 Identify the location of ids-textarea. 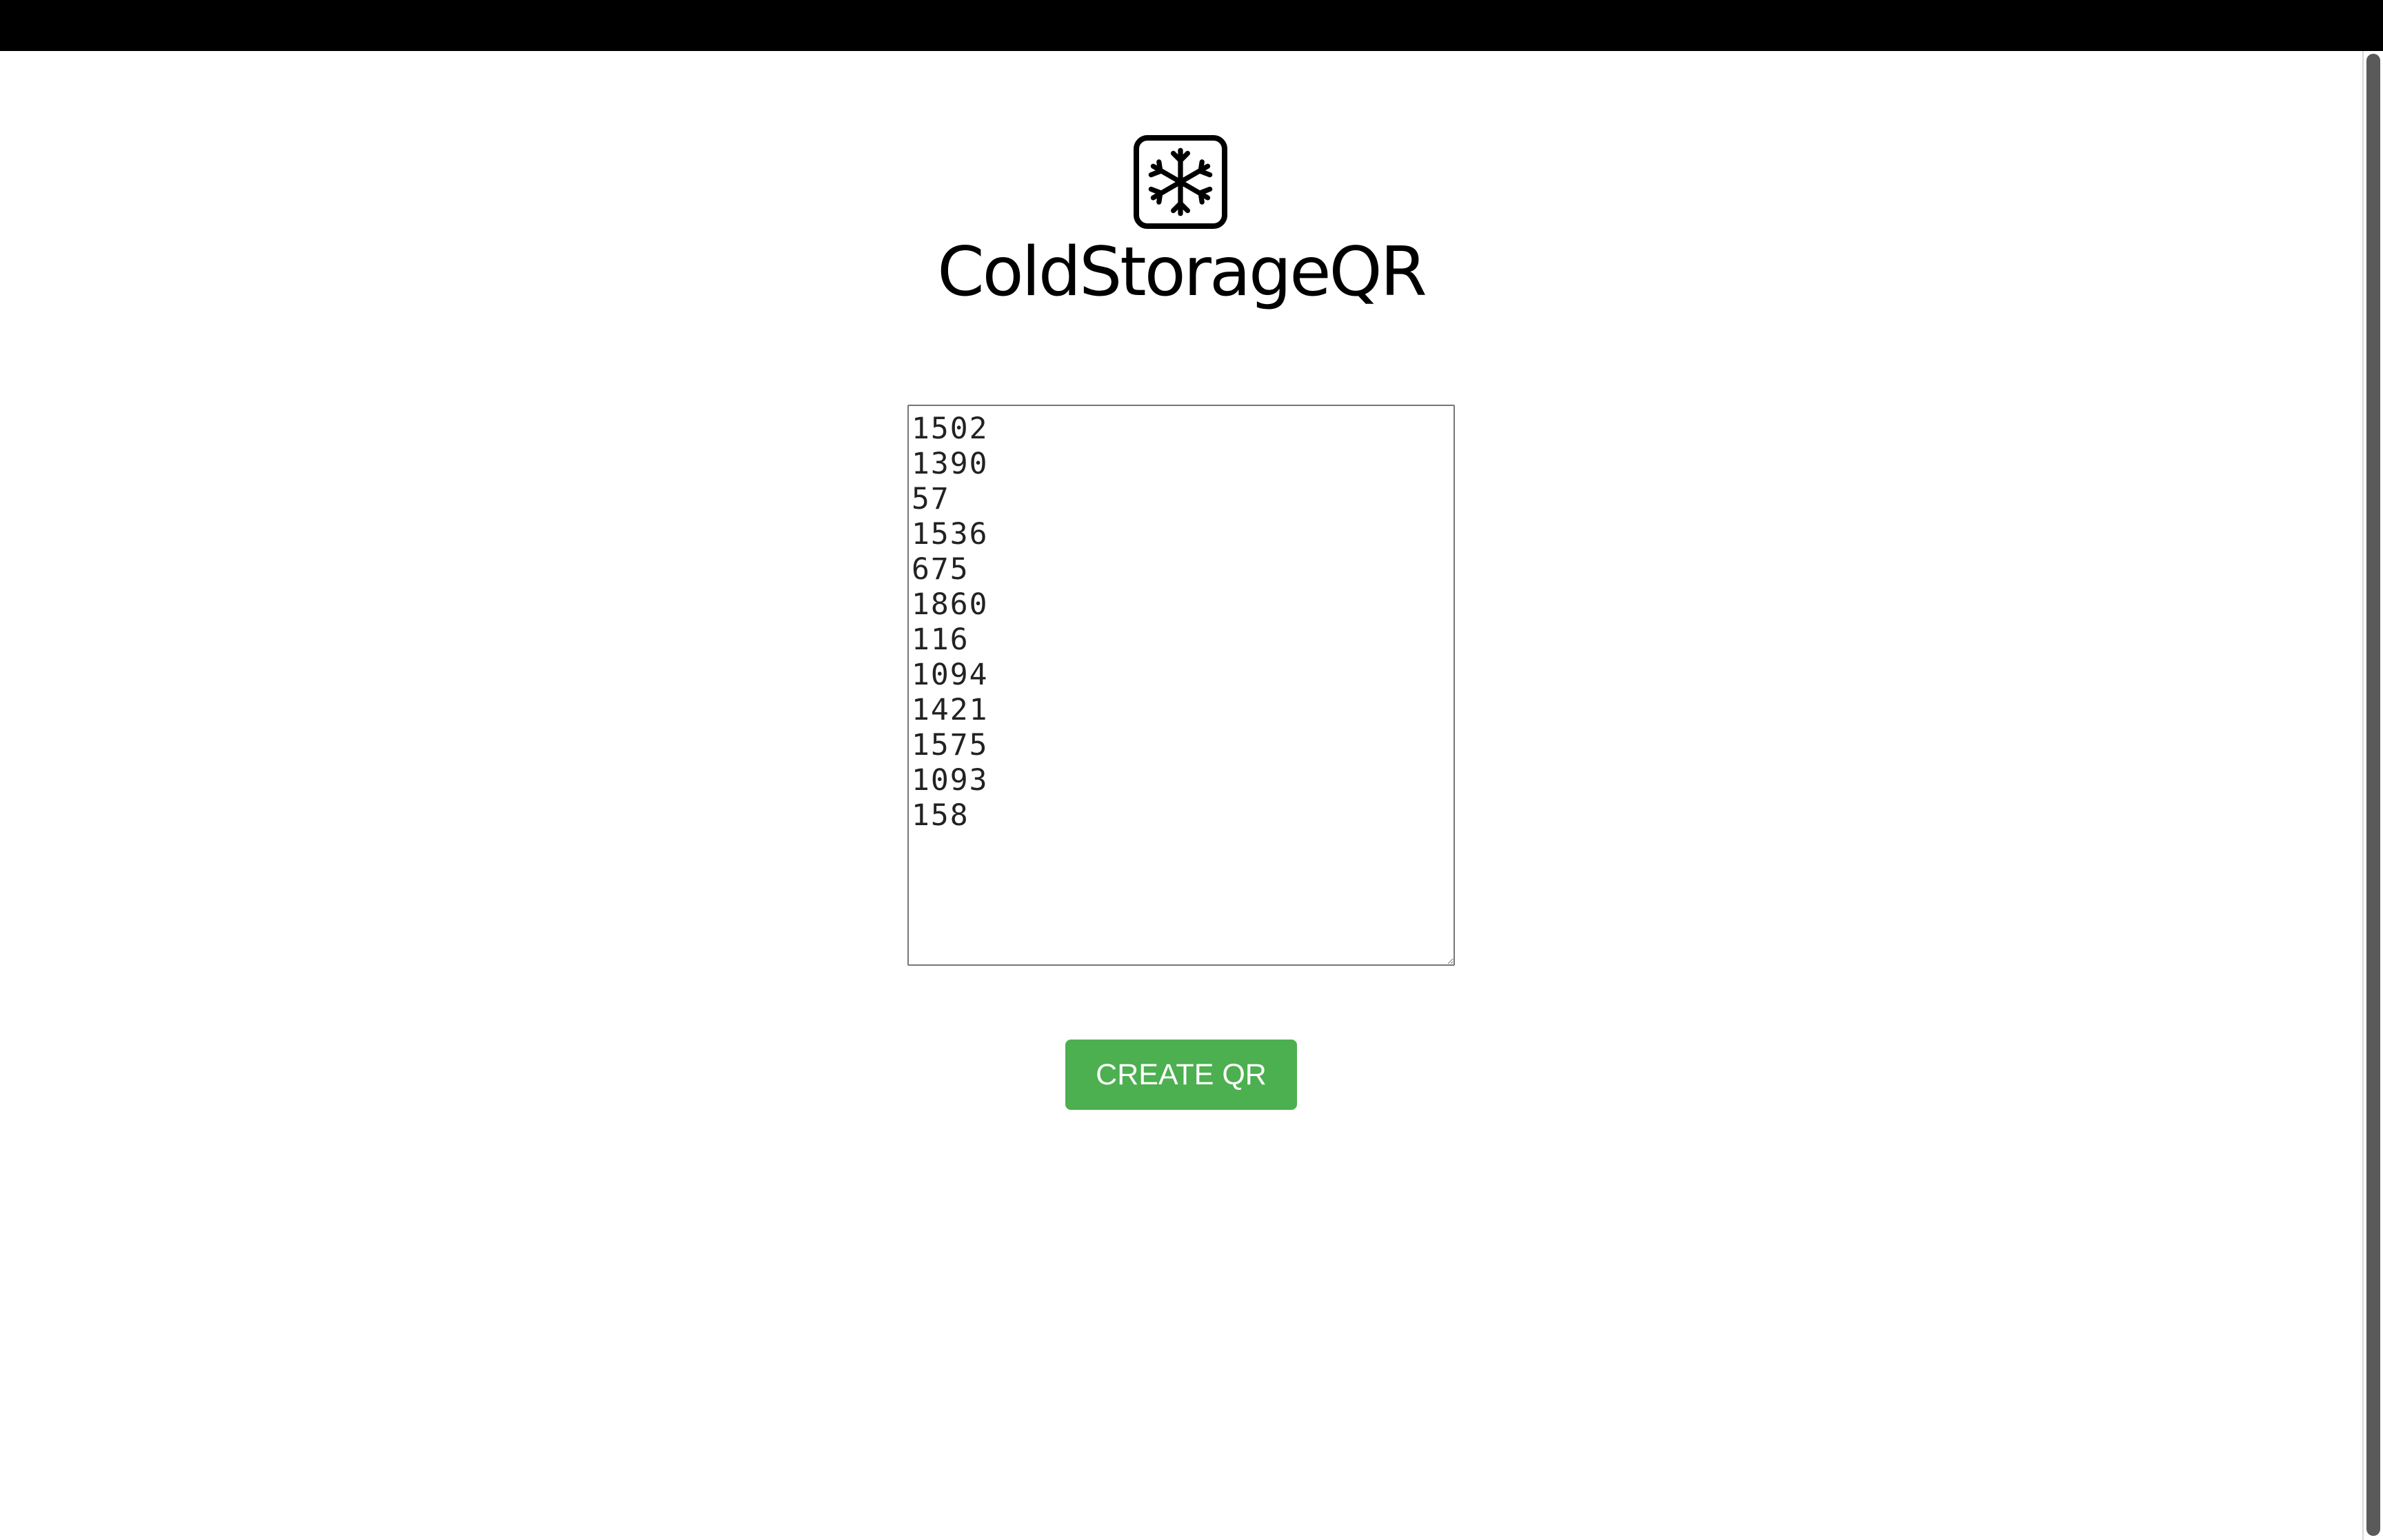
(1181, 686).